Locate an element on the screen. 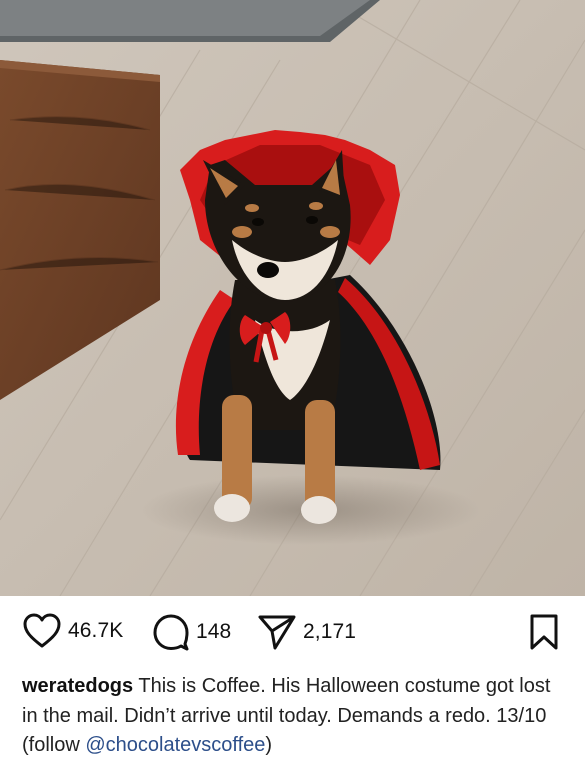  send-icon is located at coordinates (277, 632).